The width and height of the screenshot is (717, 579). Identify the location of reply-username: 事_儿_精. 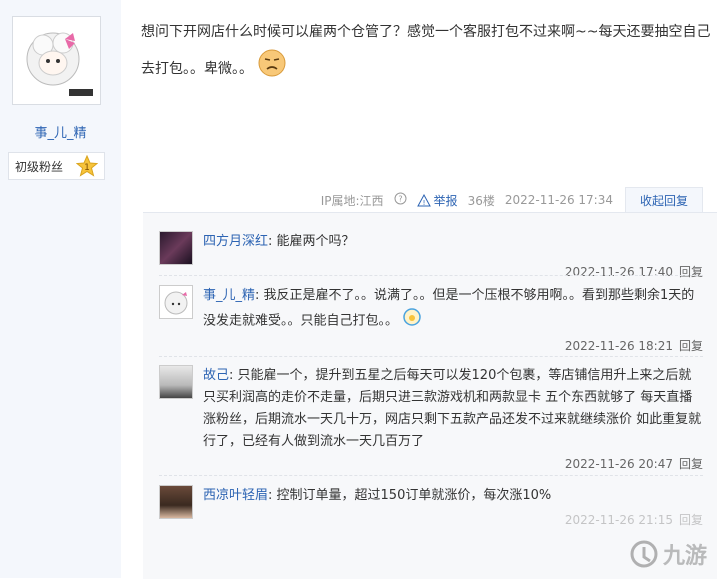
(229, 295).